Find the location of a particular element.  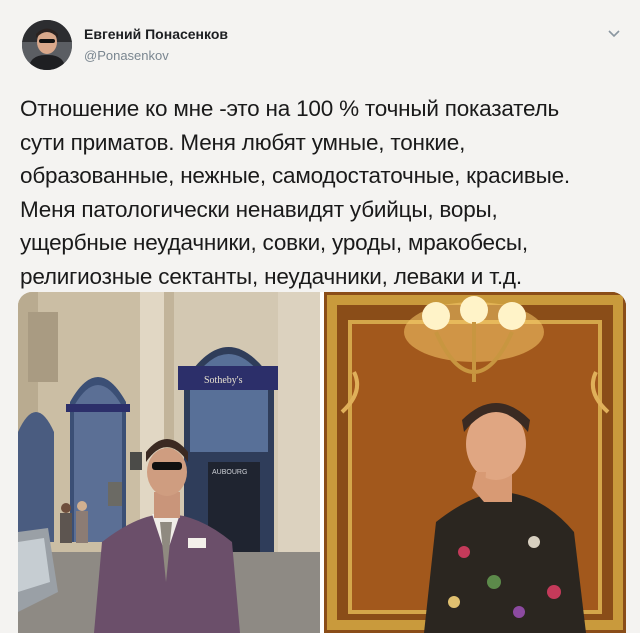

shop-sign: Sotheby's is located at coordinates (223, 380).